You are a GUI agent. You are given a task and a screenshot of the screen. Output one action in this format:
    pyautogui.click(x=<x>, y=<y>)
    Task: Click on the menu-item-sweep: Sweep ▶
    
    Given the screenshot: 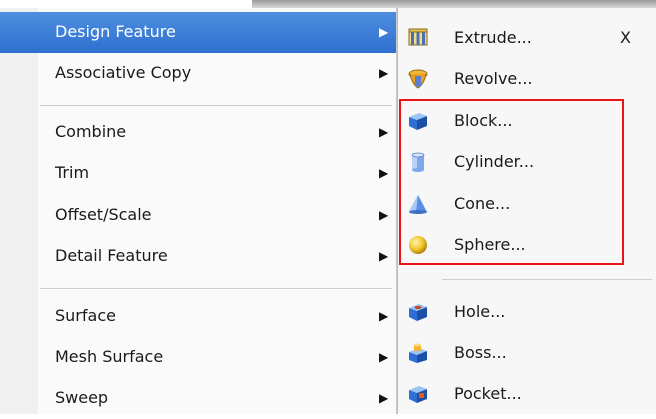 What is the action you would take?
    pyautogui.click(x=198, y=398)
    